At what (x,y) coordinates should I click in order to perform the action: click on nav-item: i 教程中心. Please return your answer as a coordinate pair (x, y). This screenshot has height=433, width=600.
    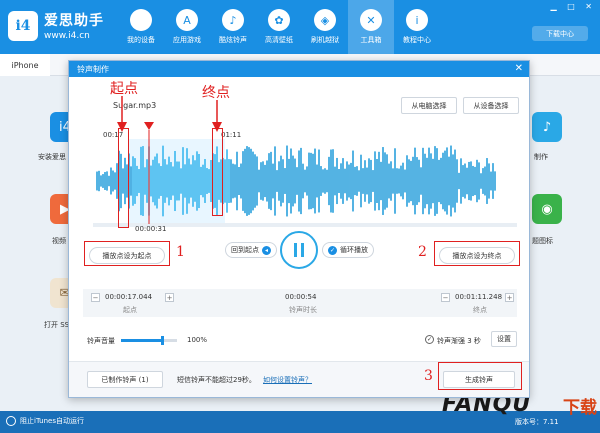
    Looking at the image, I should click on (417, 27).